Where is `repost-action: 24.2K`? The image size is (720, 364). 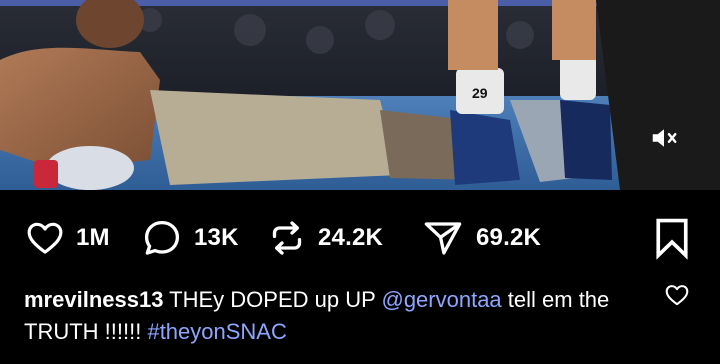 repost-action: 24.2K is located at coordinates (324, 238).